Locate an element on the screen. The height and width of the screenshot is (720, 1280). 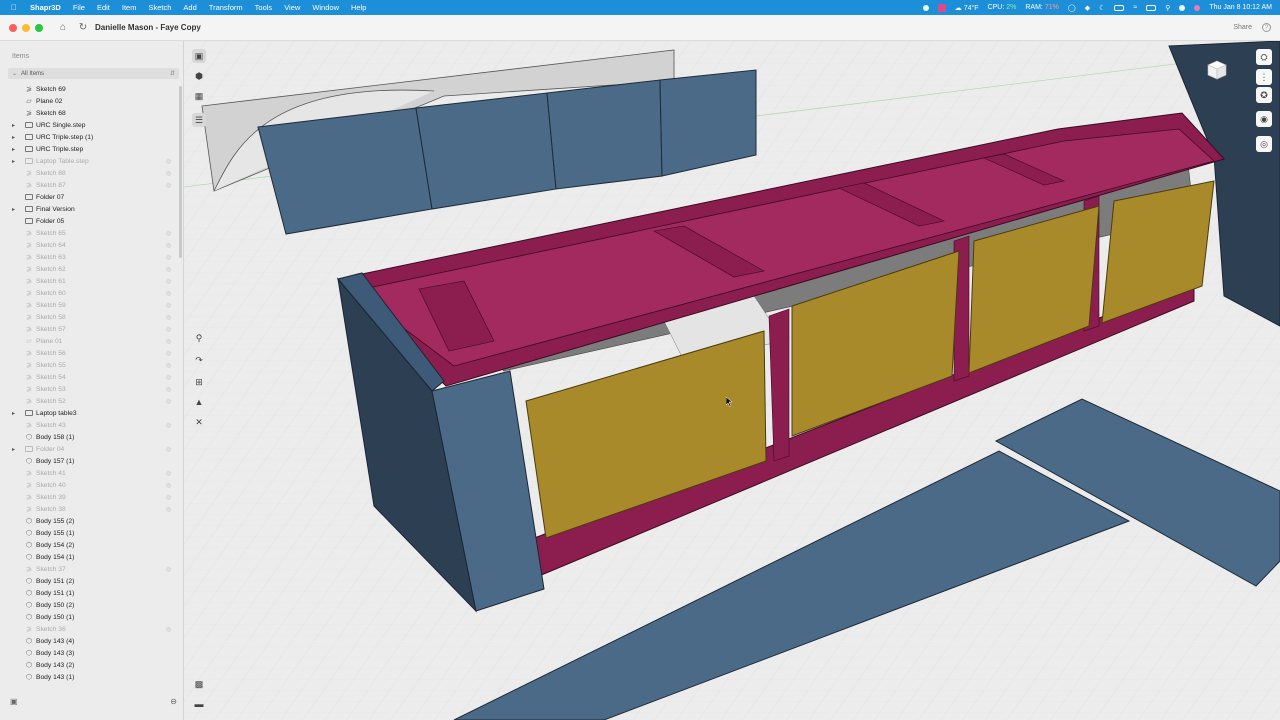
slack-icon is located at coordinates (941, 7).